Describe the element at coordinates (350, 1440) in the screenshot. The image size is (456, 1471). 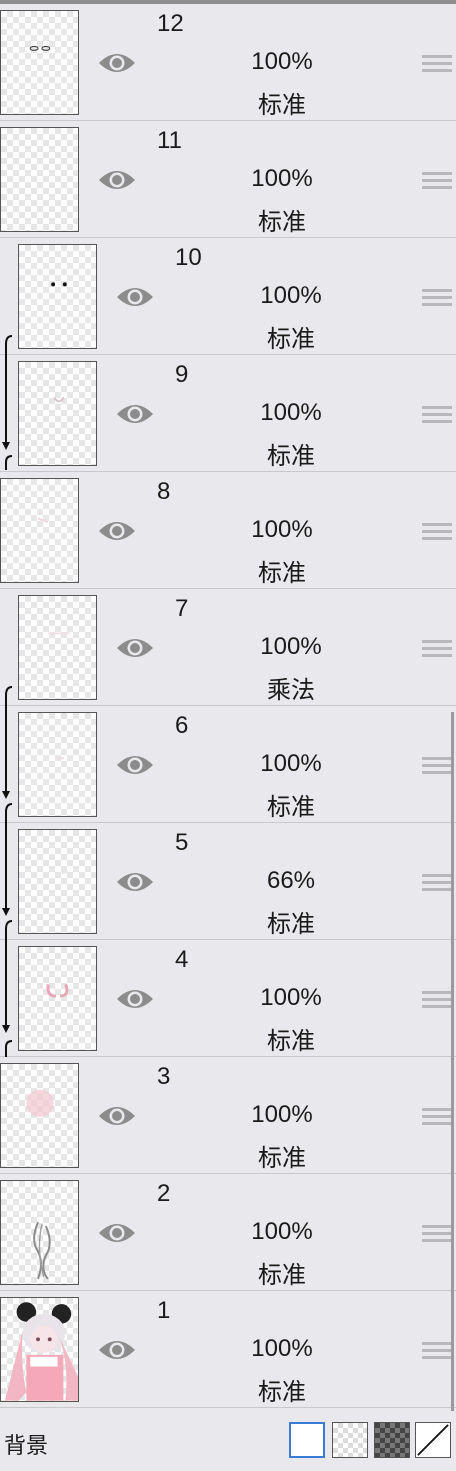
I see `background-transparent-swatch` at that location.